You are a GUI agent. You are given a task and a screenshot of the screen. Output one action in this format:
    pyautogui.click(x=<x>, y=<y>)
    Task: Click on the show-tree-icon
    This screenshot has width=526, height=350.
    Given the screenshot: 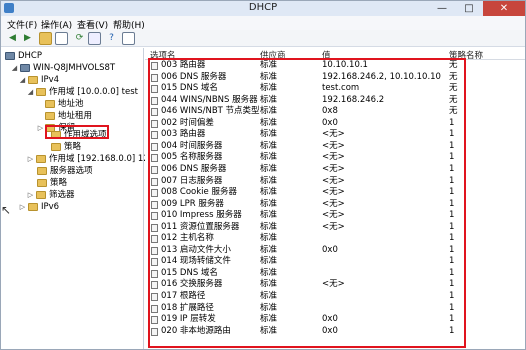 What is the action you would take?
    pyautogui.click(x=61, y=38)
    